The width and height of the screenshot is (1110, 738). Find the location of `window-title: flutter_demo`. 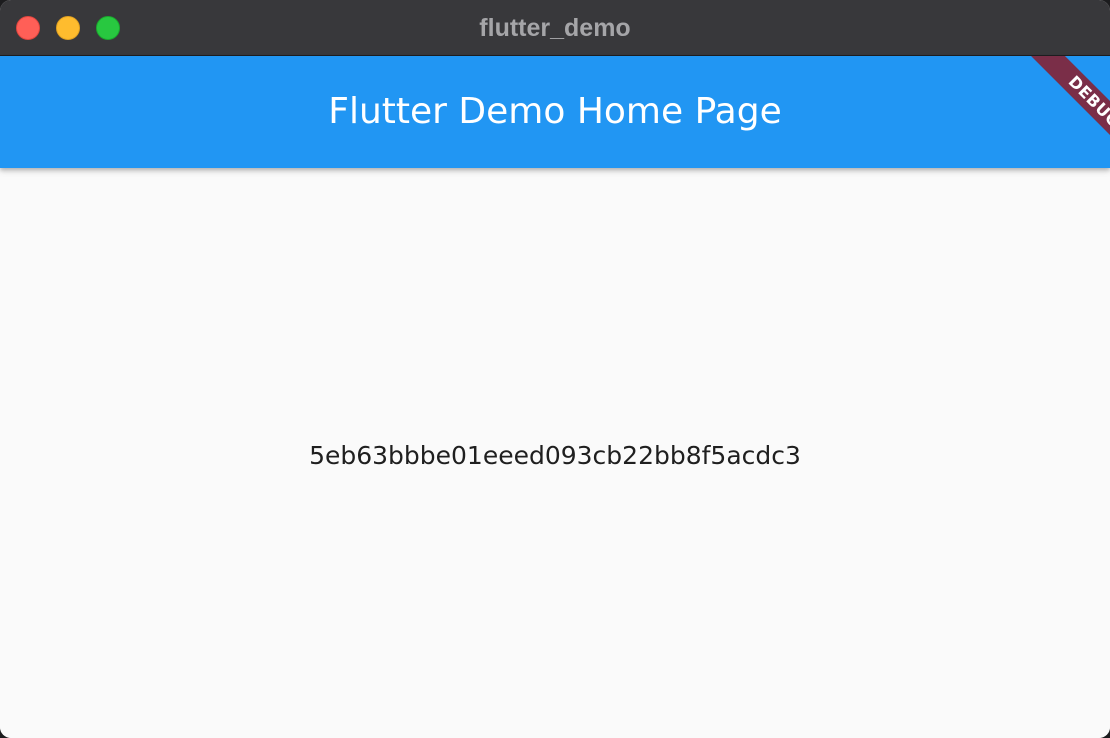

window-title: flutter_demo is located at coordinates (555, 28).